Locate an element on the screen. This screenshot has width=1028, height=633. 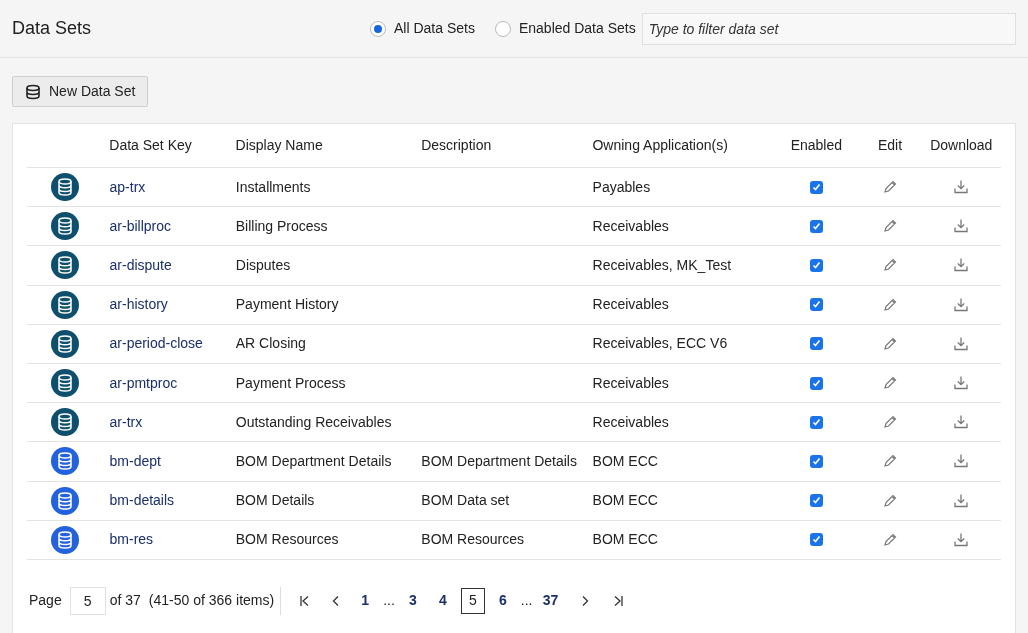
last-page-icon is located at coordinates (618, 600).